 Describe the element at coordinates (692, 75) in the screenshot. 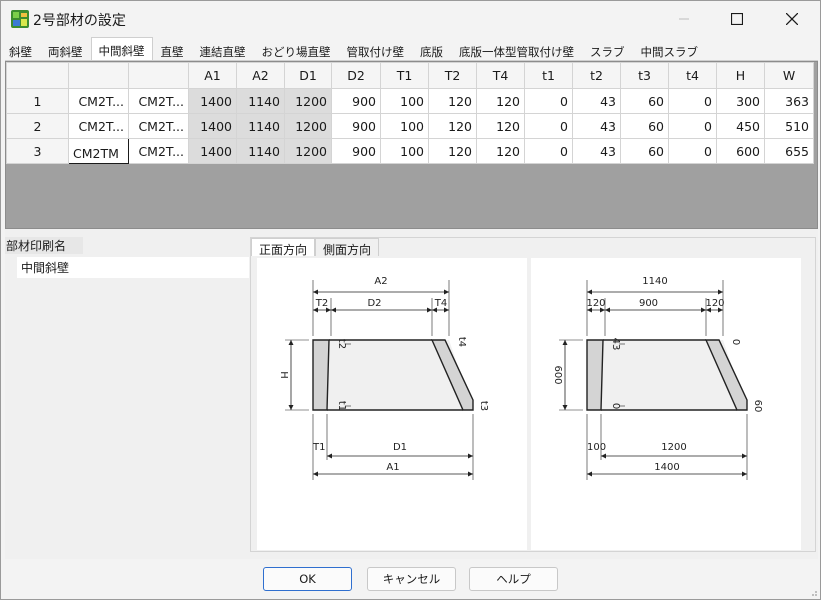

I see `column-header: t4` at that location.